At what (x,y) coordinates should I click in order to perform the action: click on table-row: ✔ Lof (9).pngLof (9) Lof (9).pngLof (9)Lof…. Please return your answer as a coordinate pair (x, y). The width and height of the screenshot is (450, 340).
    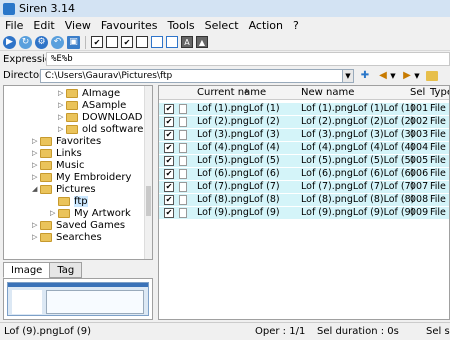
    Looking at the image, I should click on (304, 213).